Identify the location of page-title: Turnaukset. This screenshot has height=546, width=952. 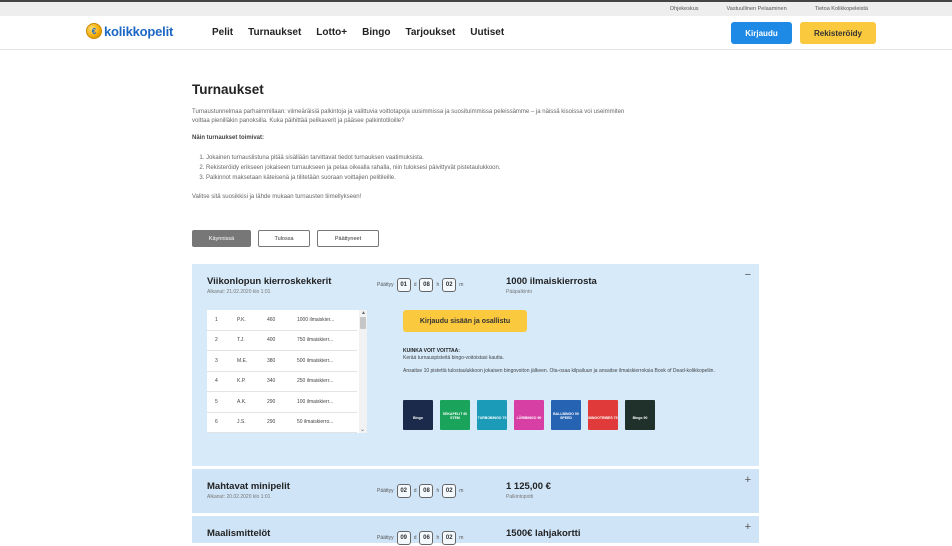
(228, 89).